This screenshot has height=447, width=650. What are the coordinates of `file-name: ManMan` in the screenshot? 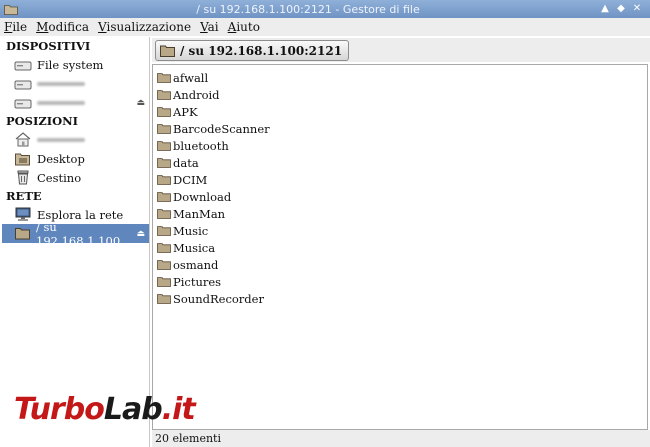 It's located at (199, 213).